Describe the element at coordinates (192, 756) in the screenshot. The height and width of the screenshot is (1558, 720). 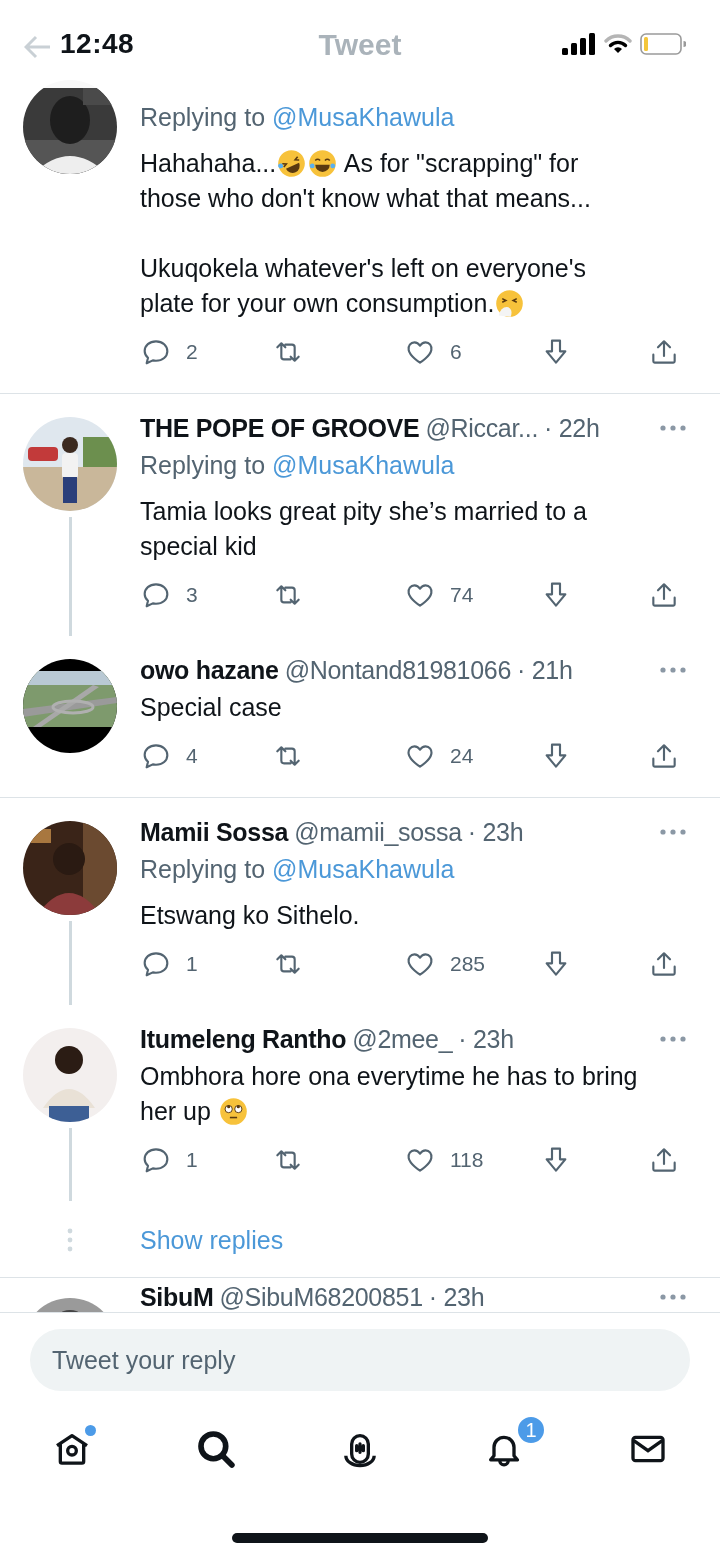
I see `reply-count: 4` at that location.